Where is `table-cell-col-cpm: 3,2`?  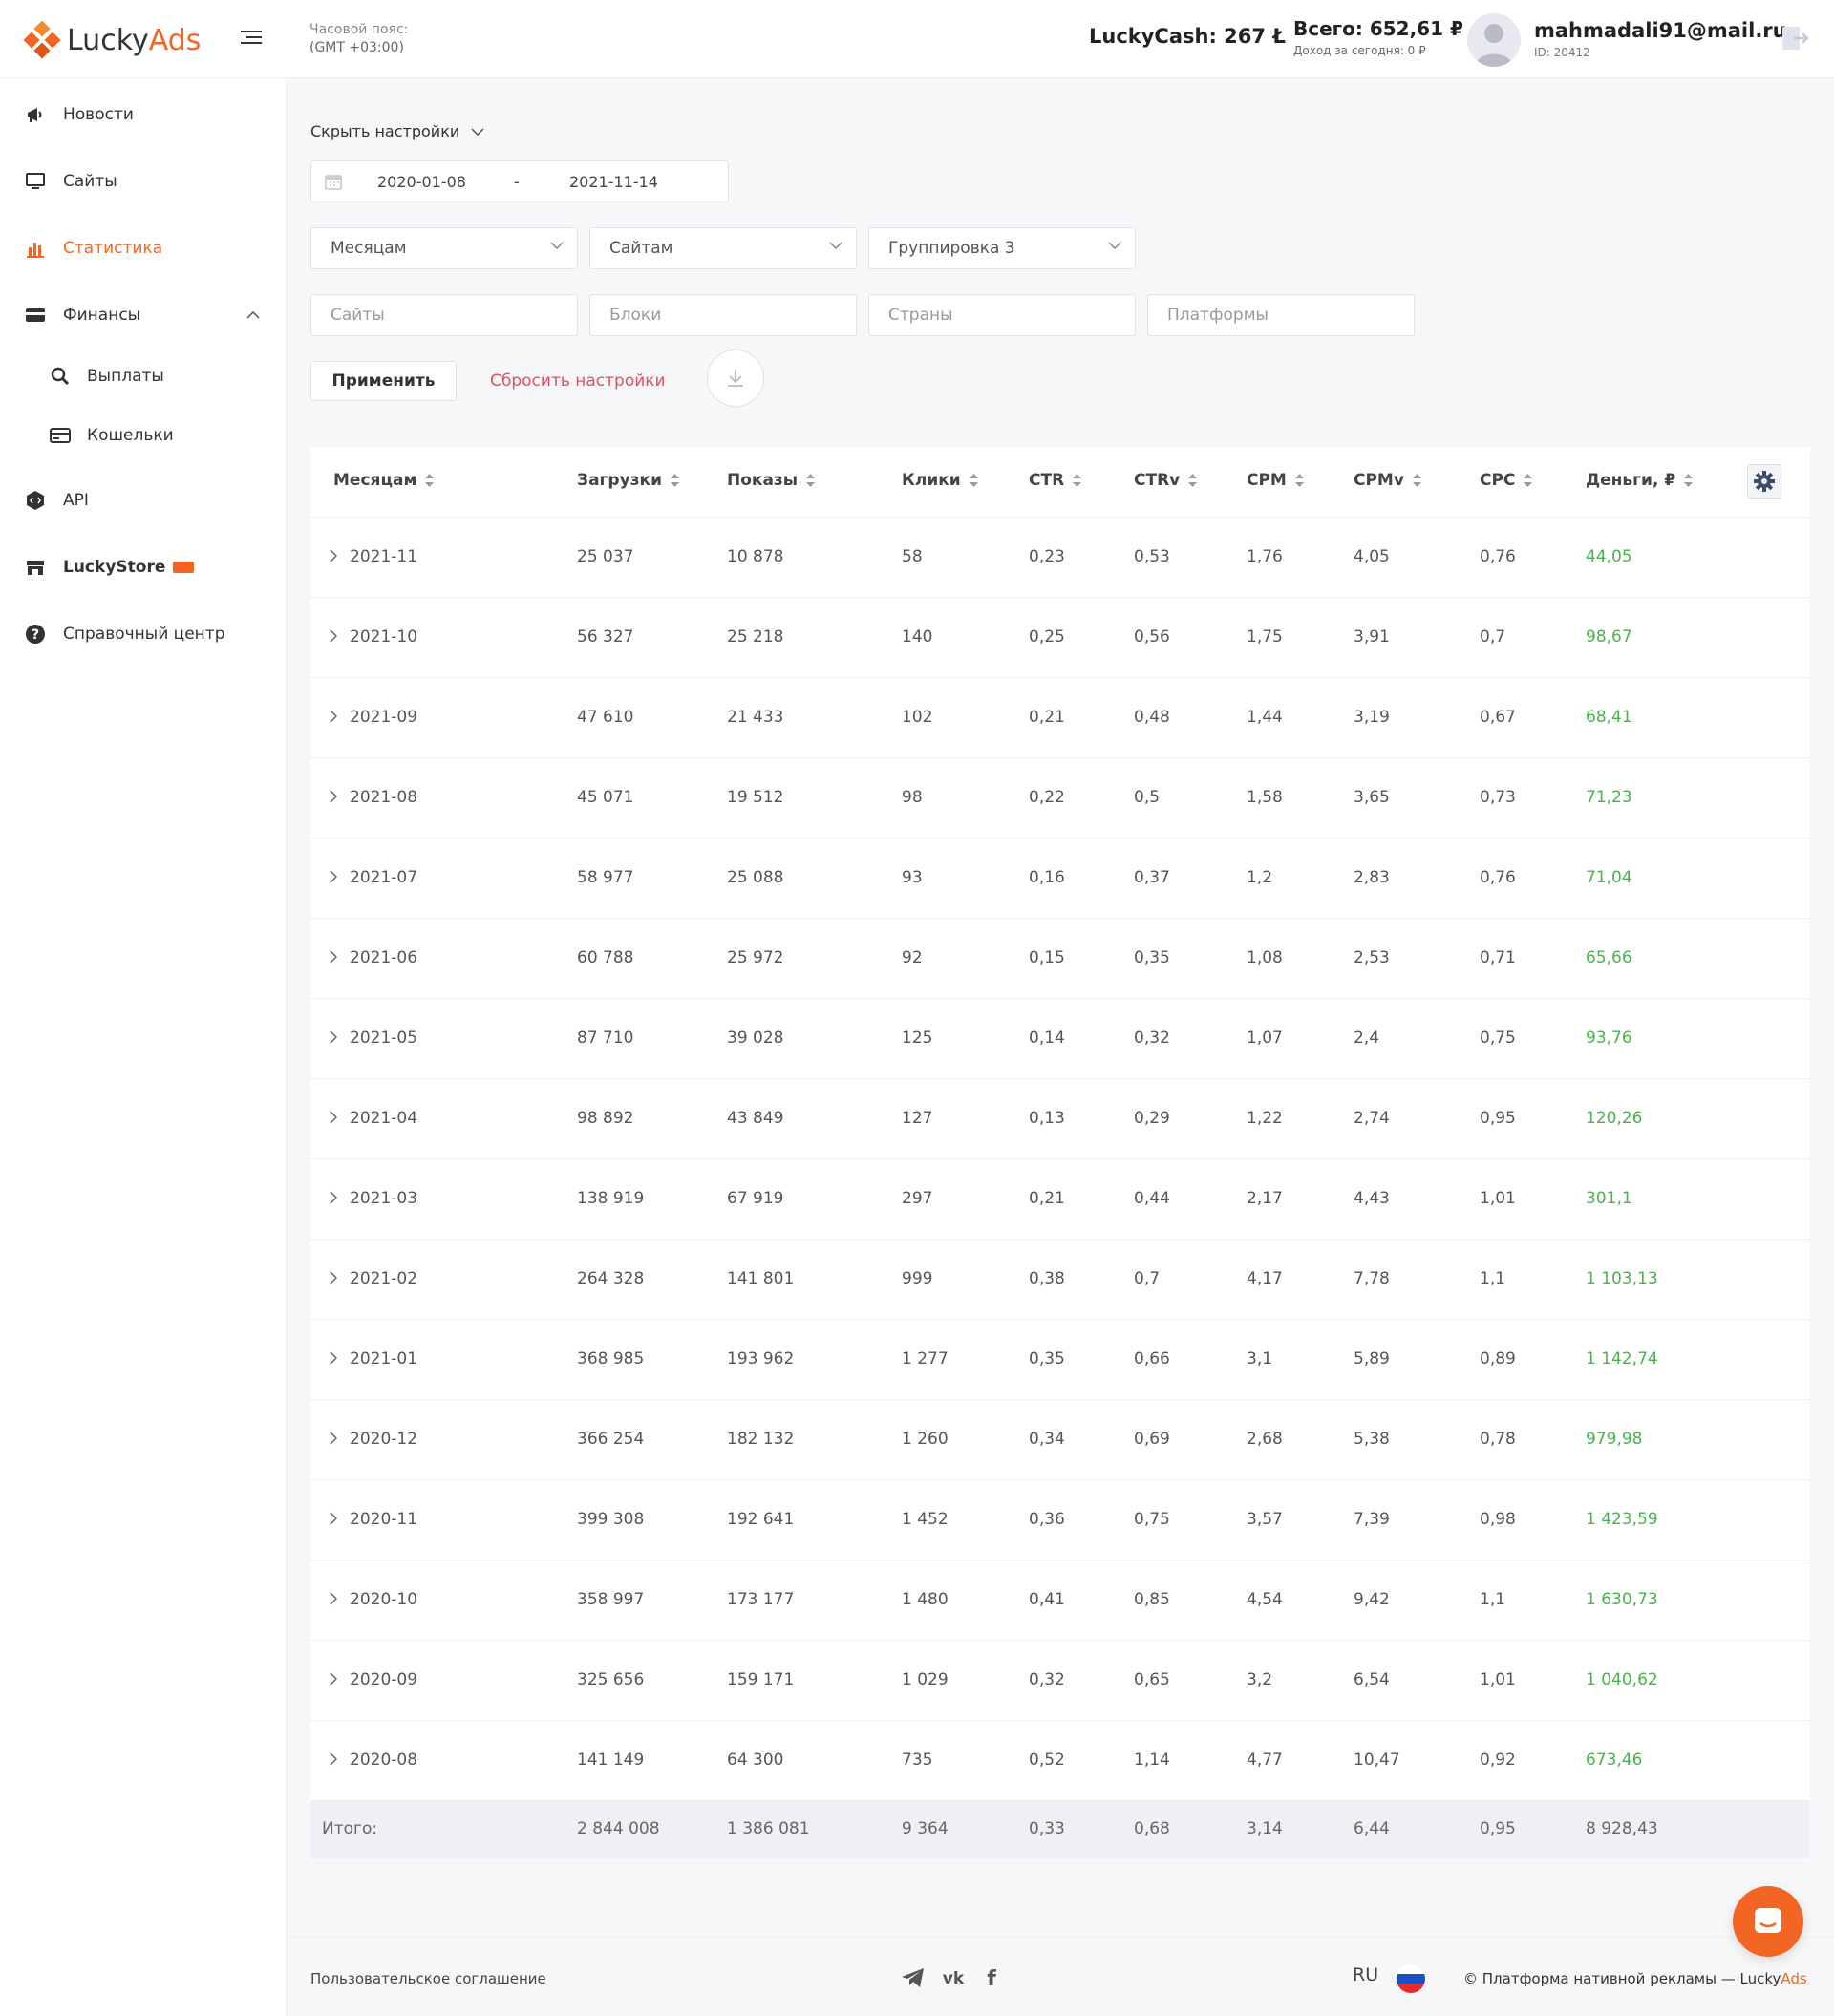 table-cell-col-cpm: 3,2 is located at coordinates (1260, 1679).